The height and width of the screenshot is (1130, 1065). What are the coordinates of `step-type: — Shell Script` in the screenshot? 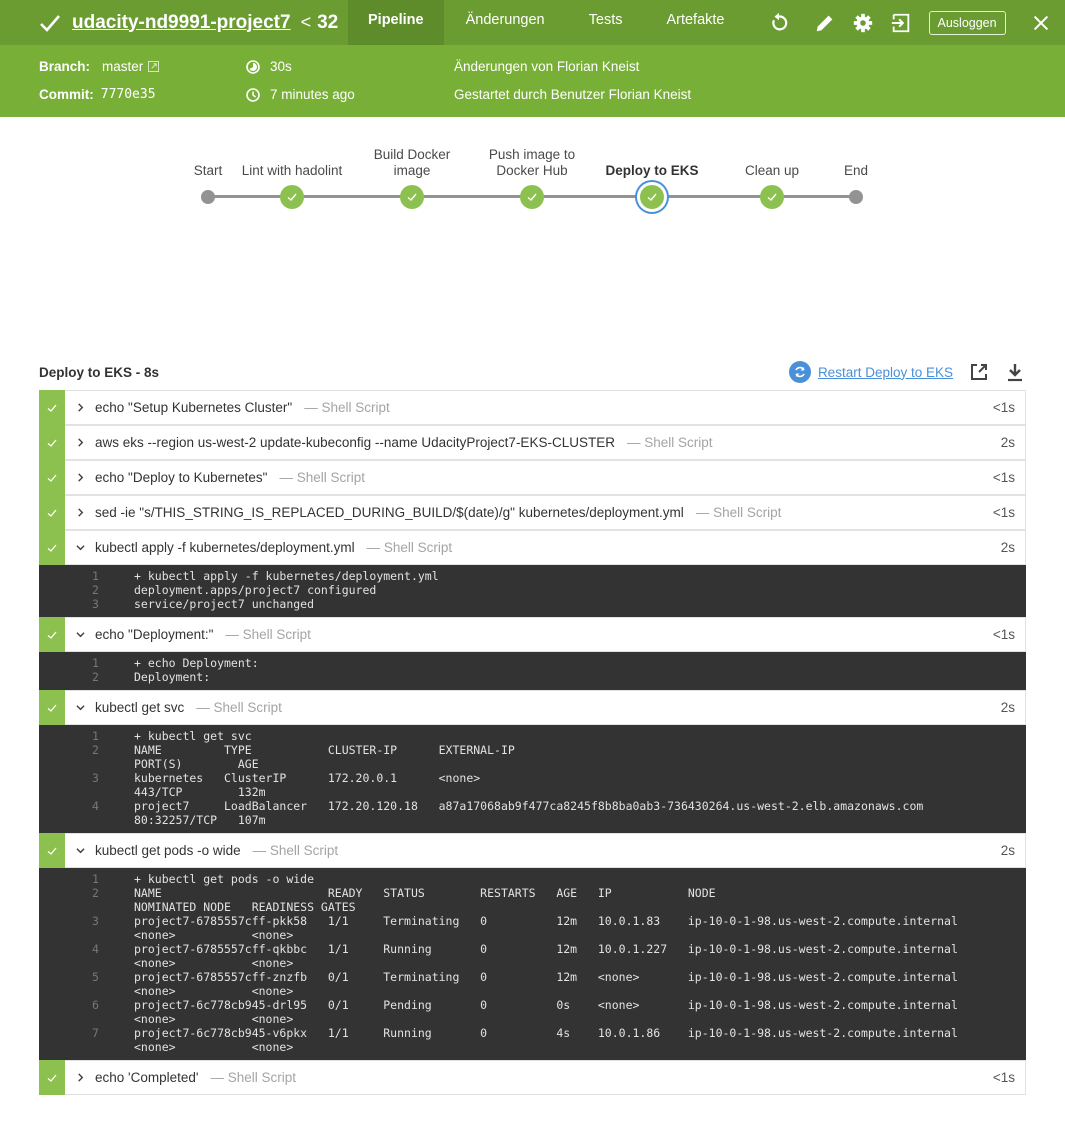 It's located at (409, 547).